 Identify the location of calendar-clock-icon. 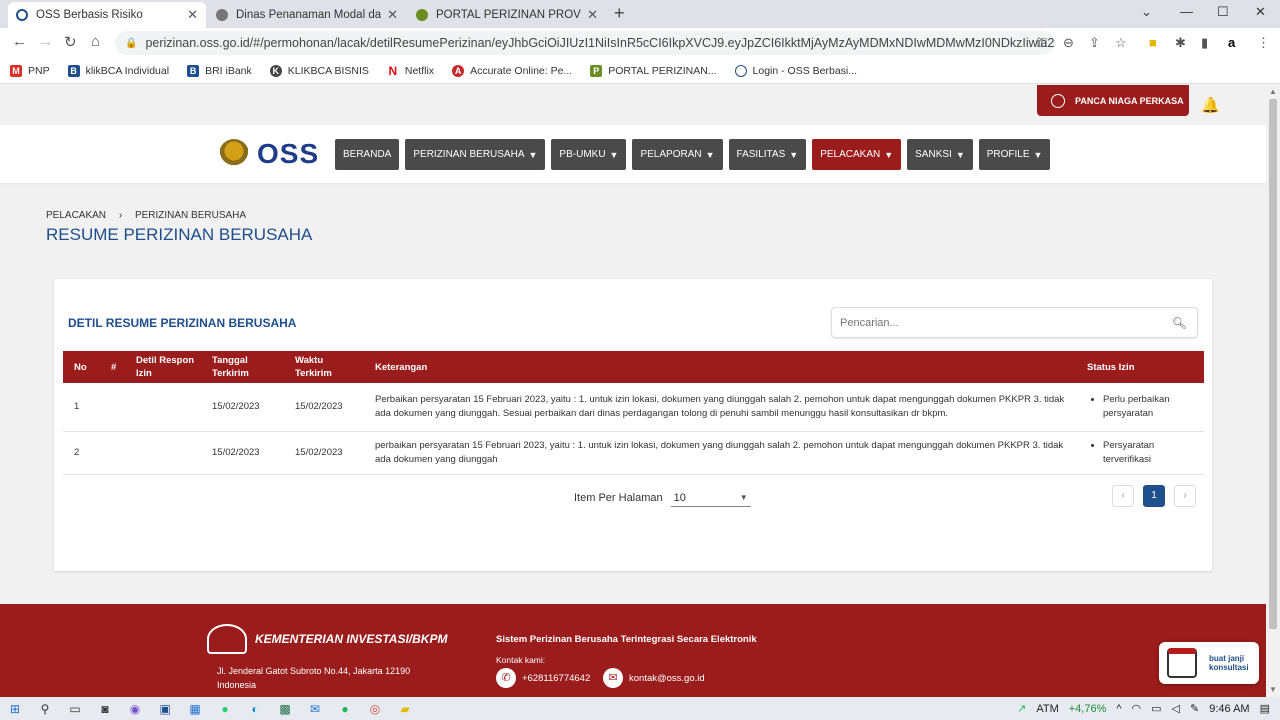
(1182, 663).